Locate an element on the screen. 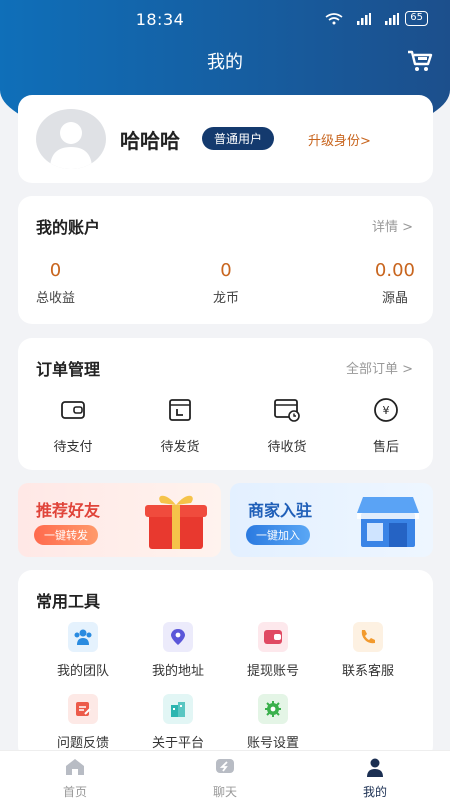  home-icon is located at coordinates (75, 767).